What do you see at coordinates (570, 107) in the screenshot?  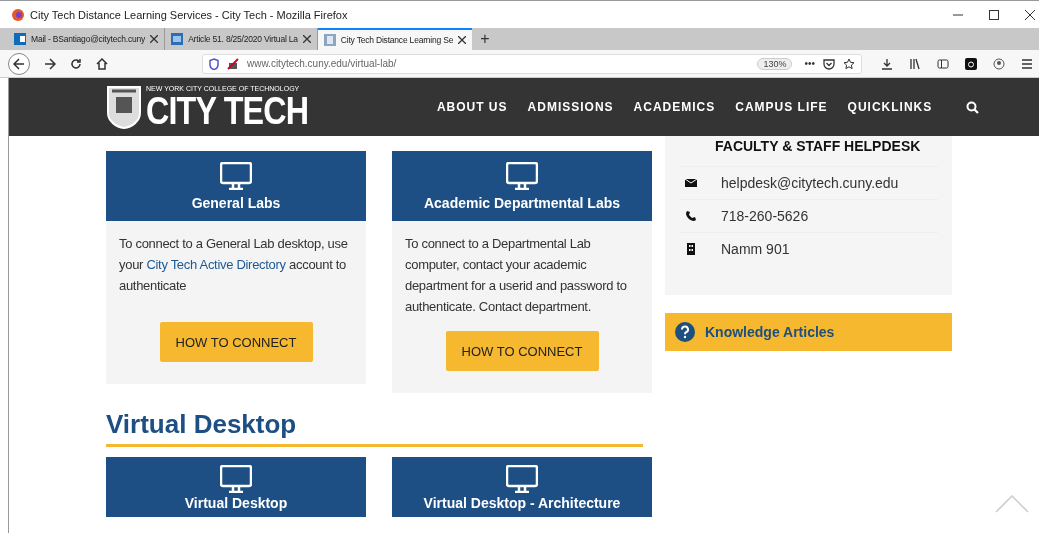 I see `nav-link: ADMISSIONS` at bounding box center [570, 107].